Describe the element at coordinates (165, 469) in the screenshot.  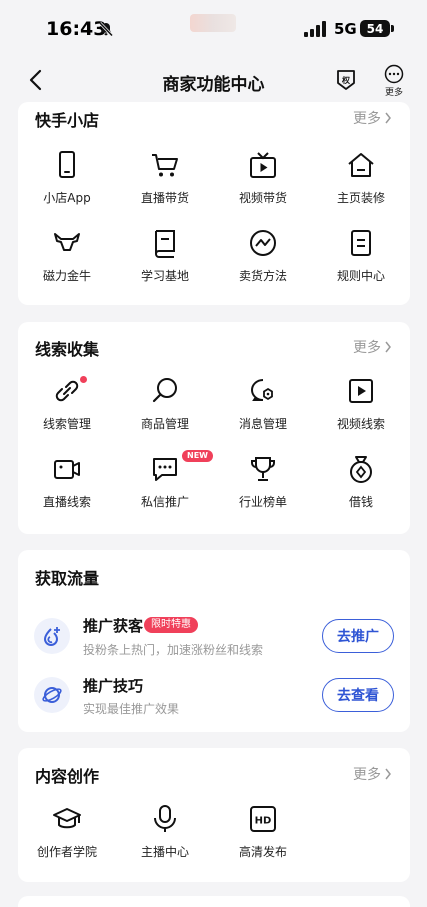
I see `message-icon` at that location.